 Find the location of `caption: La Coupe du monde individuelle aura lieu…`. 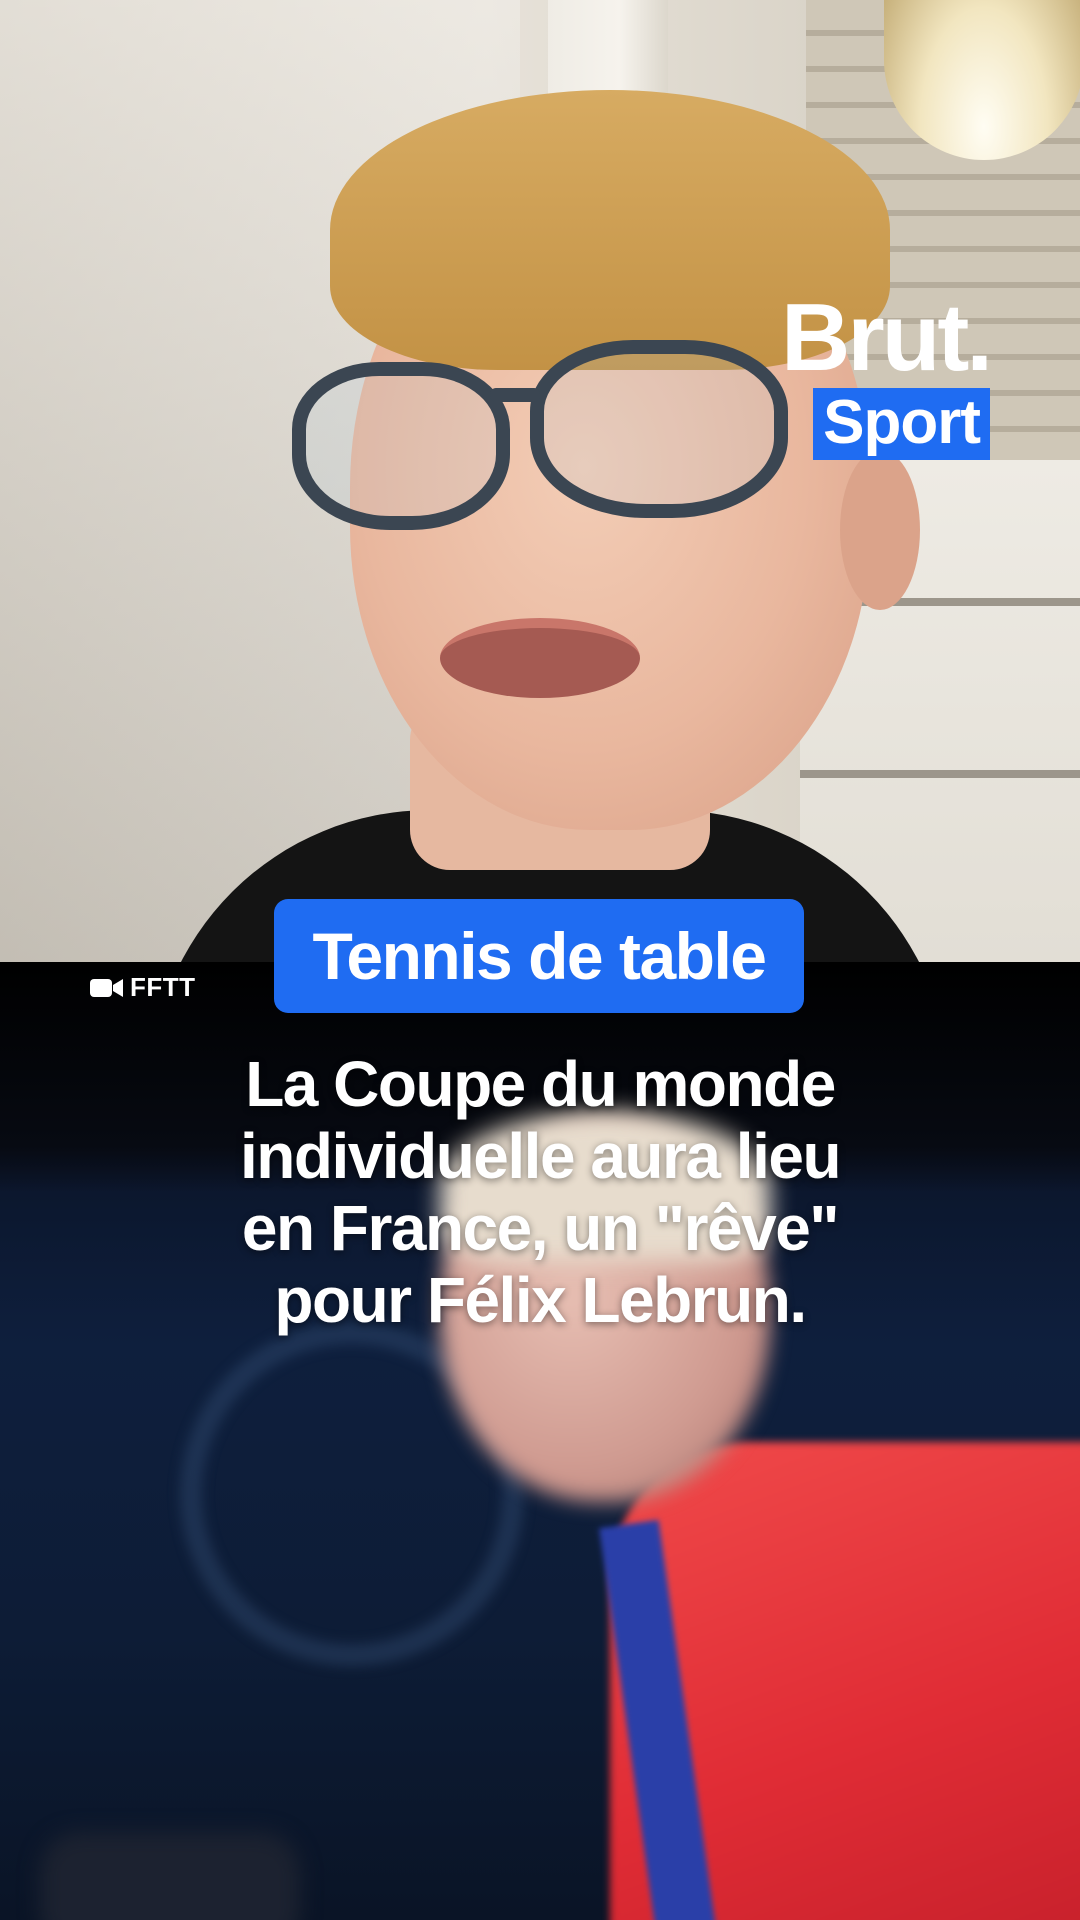

caption: La Coupe du monde individuelle aura lieu… is located at coordinates (540, 1192).